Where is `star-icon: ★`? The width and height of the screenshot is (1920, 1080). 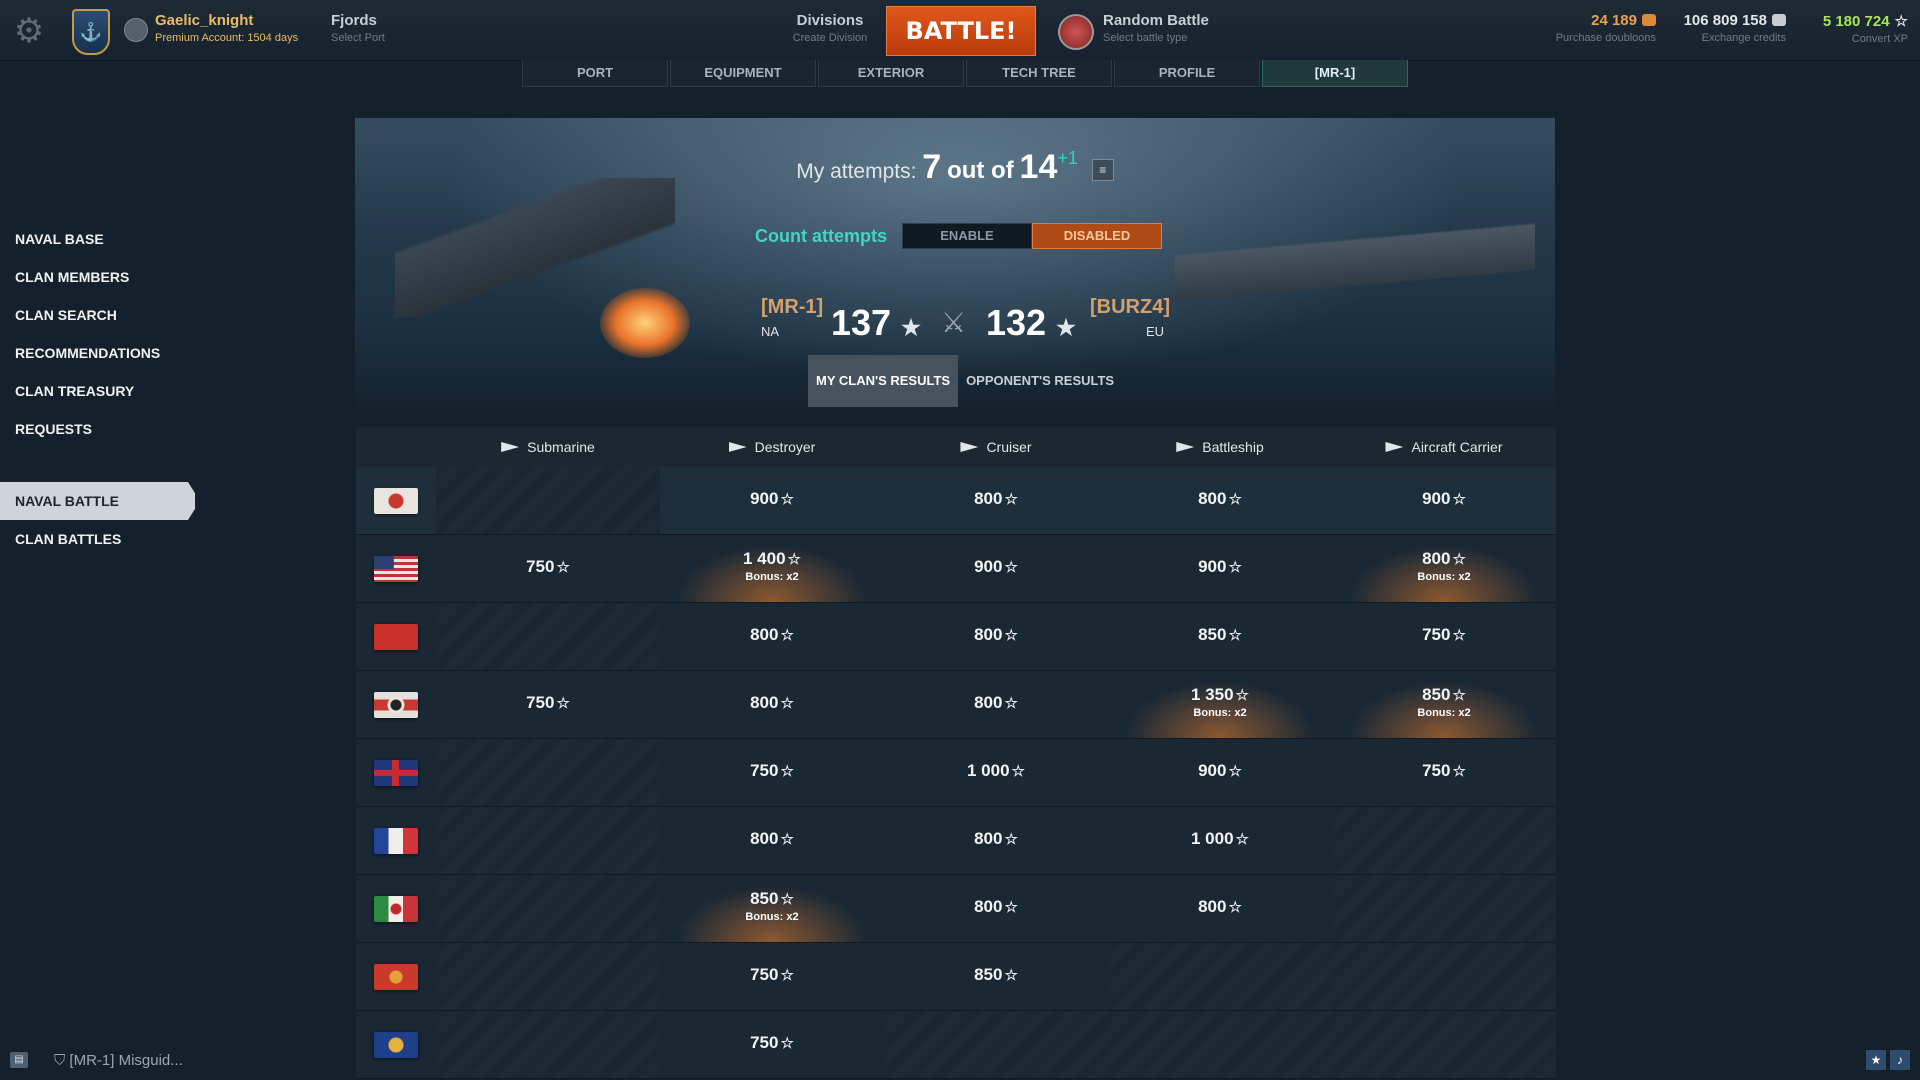 star-icon: ★ is located at coordinates (1876, 1060).